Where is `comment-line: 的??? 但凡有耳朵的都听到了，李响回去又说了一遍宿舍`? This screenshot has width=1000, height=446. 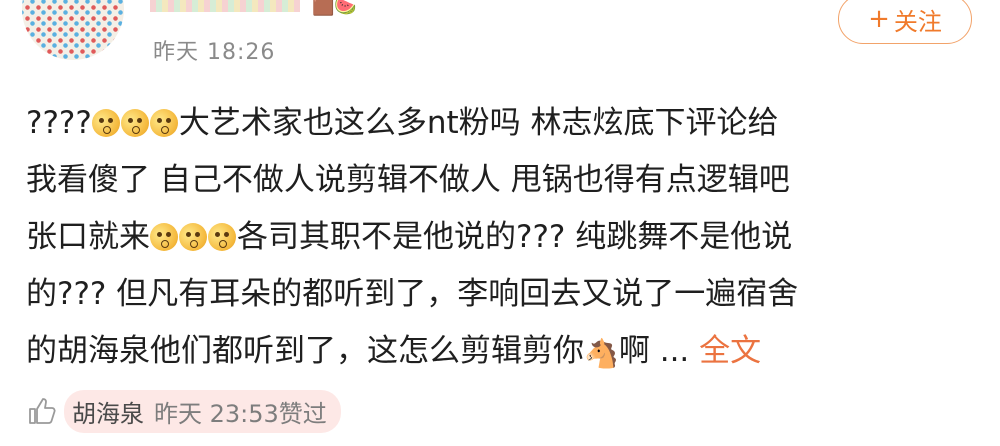
comment-line: 的??? 但凡有耳朵的都听到了，李响回去又说了一遍宿舍 is located at coordinates (506, 294).